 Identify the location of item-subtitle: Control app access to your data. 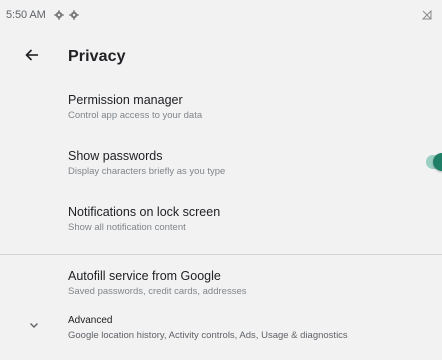
(135, 115).